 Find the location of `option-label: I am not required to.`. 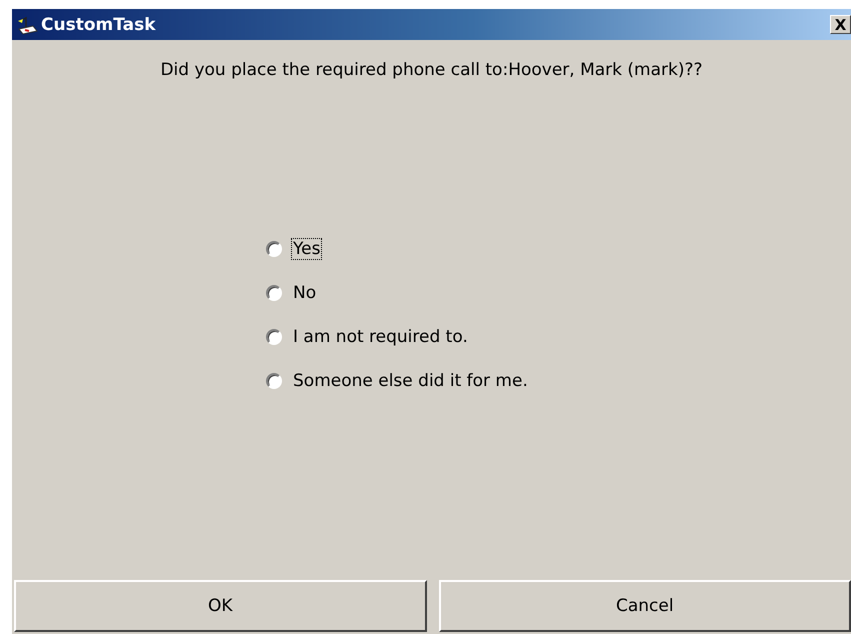

option-label: I am not required to. is located at coordinates (380, 337).